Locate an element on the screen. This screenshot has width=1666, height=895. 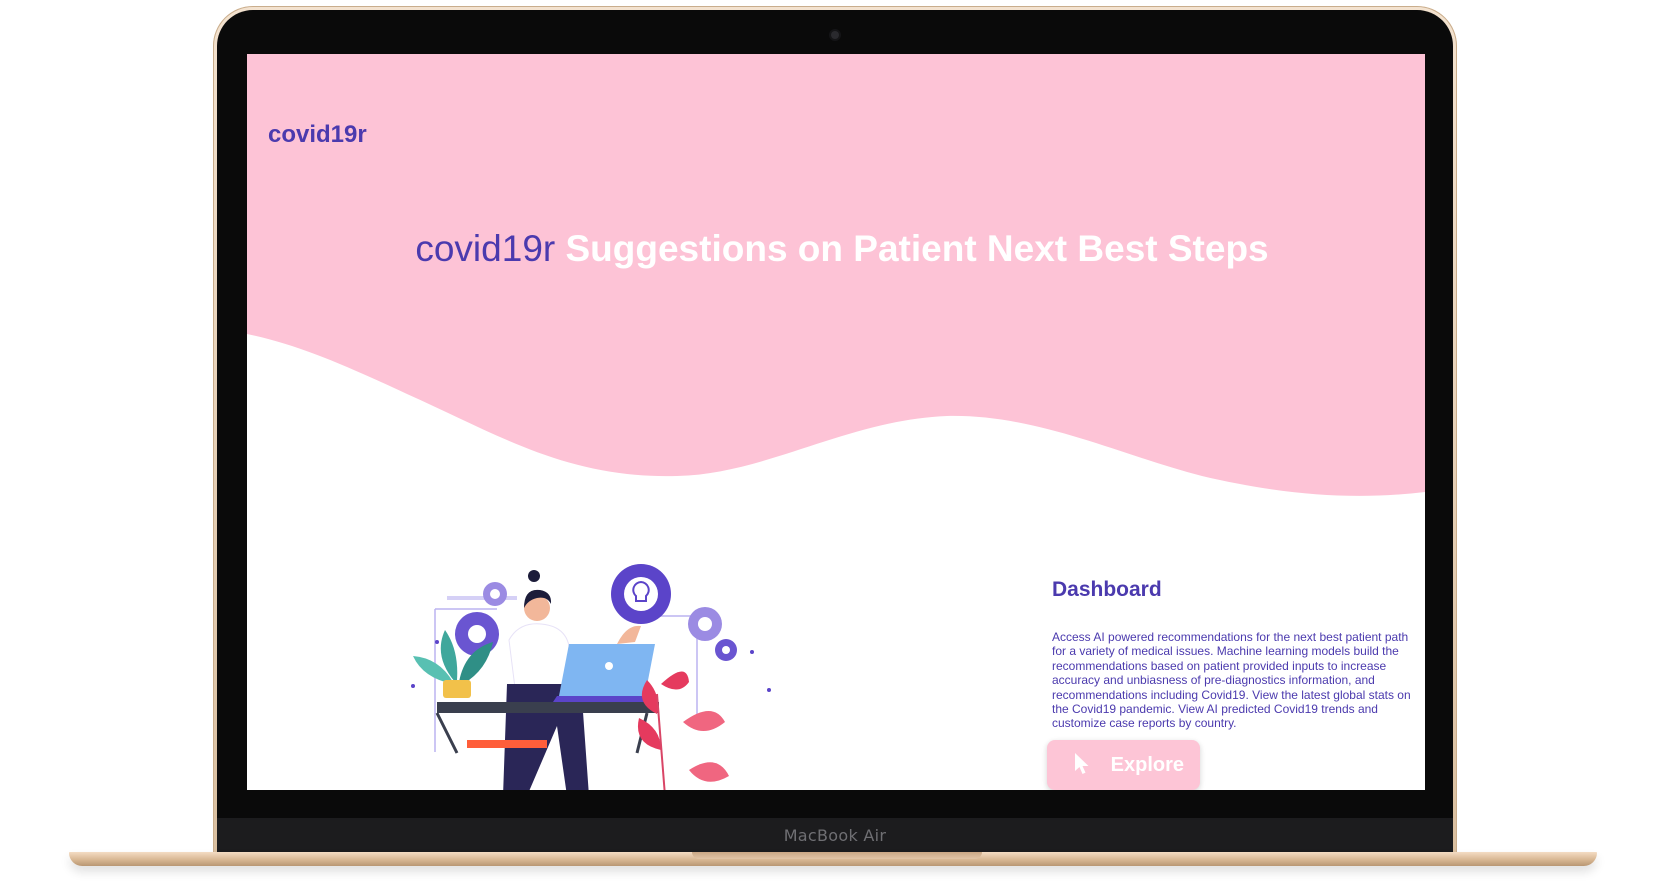
cursor-icon is located at coordinates (1082, 763).